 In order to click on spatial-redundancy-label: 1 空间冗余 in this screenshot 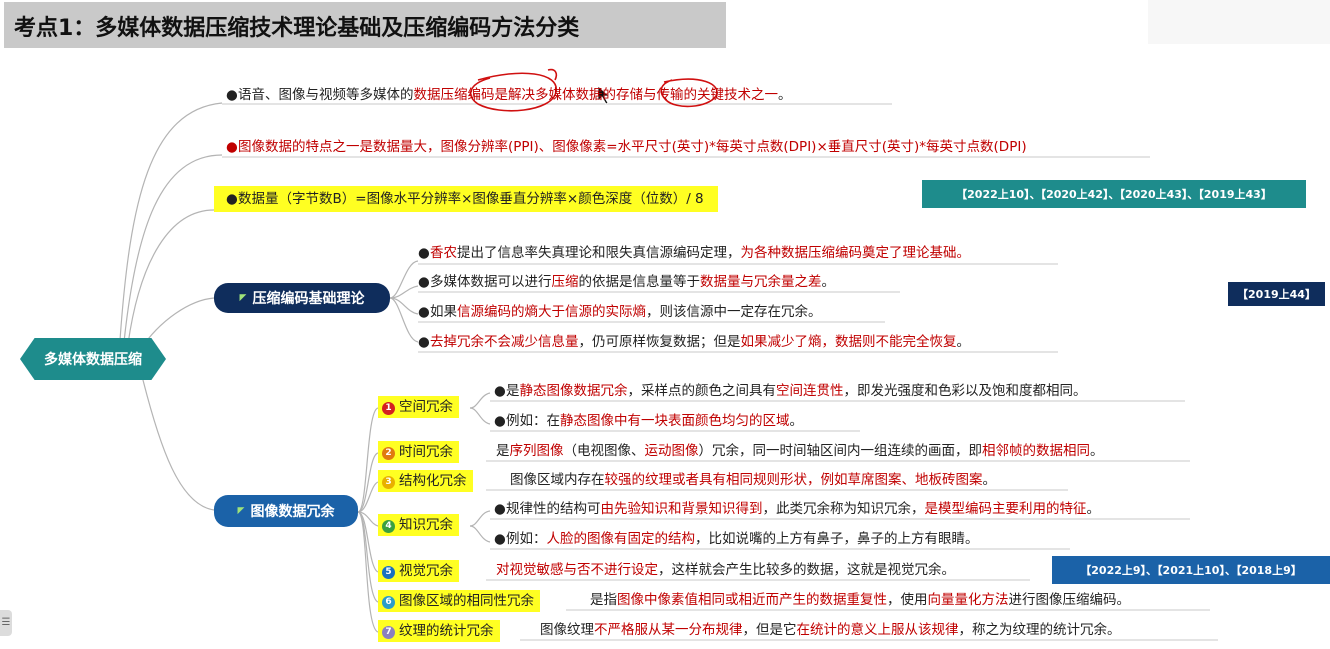, I will do `click(418, 407)`.